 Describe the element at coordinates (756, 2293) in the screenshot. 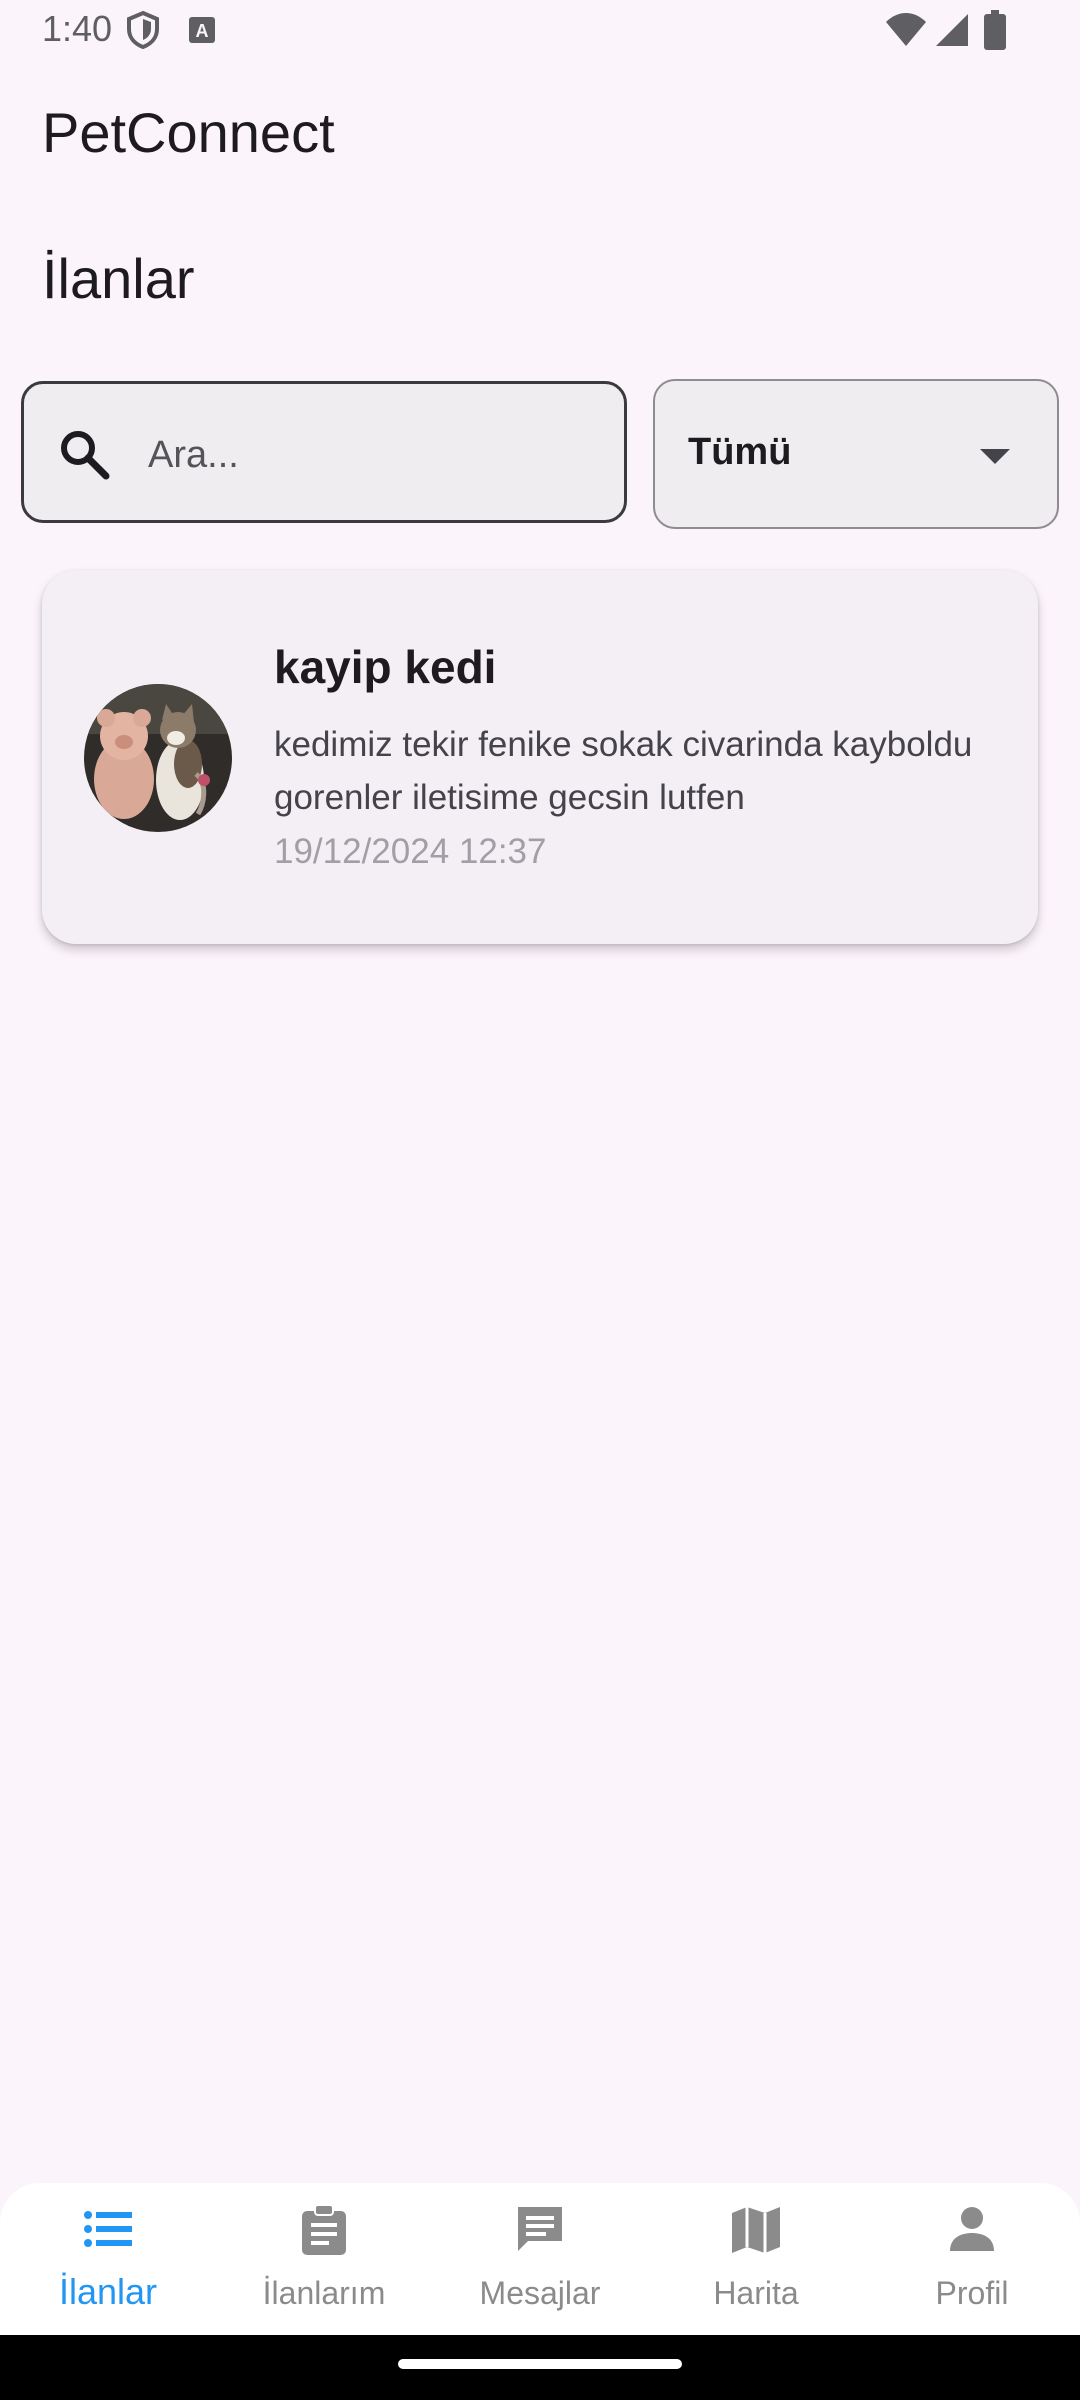

I see `nav-label-harita: Harita` at that location.